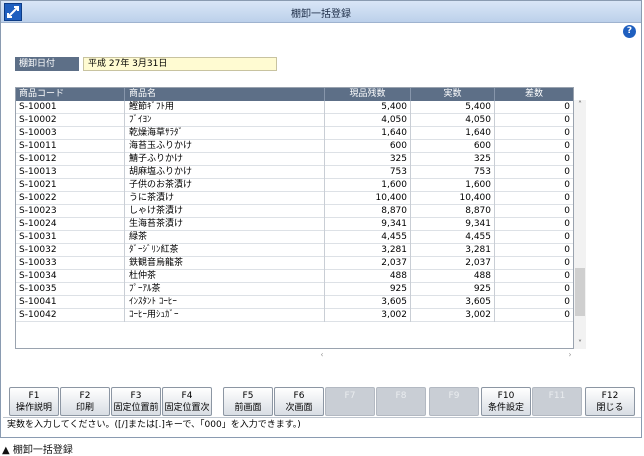 The image size is (644, 456). What do you see at coordinates (294, 107) in the screenshot?
I see `table-row: S-10001 鰹節ｷﾞﾌﾄ用 5,400 5,400 0` at bounding box center [294, 107].